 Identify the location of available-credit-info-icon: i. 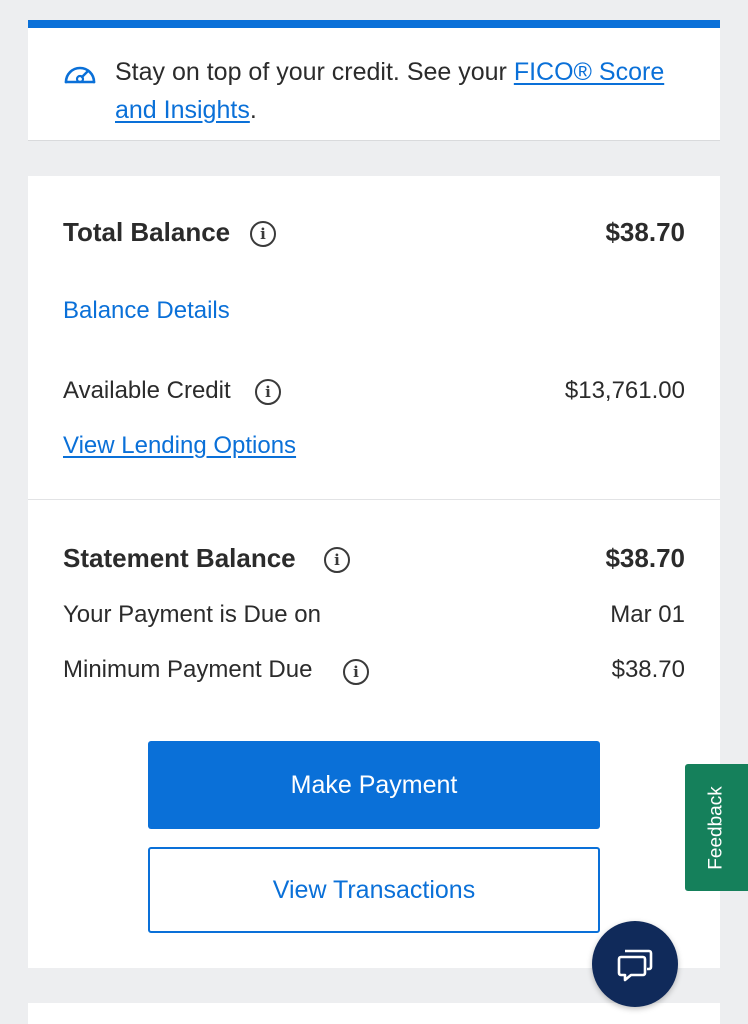
(268, 392).